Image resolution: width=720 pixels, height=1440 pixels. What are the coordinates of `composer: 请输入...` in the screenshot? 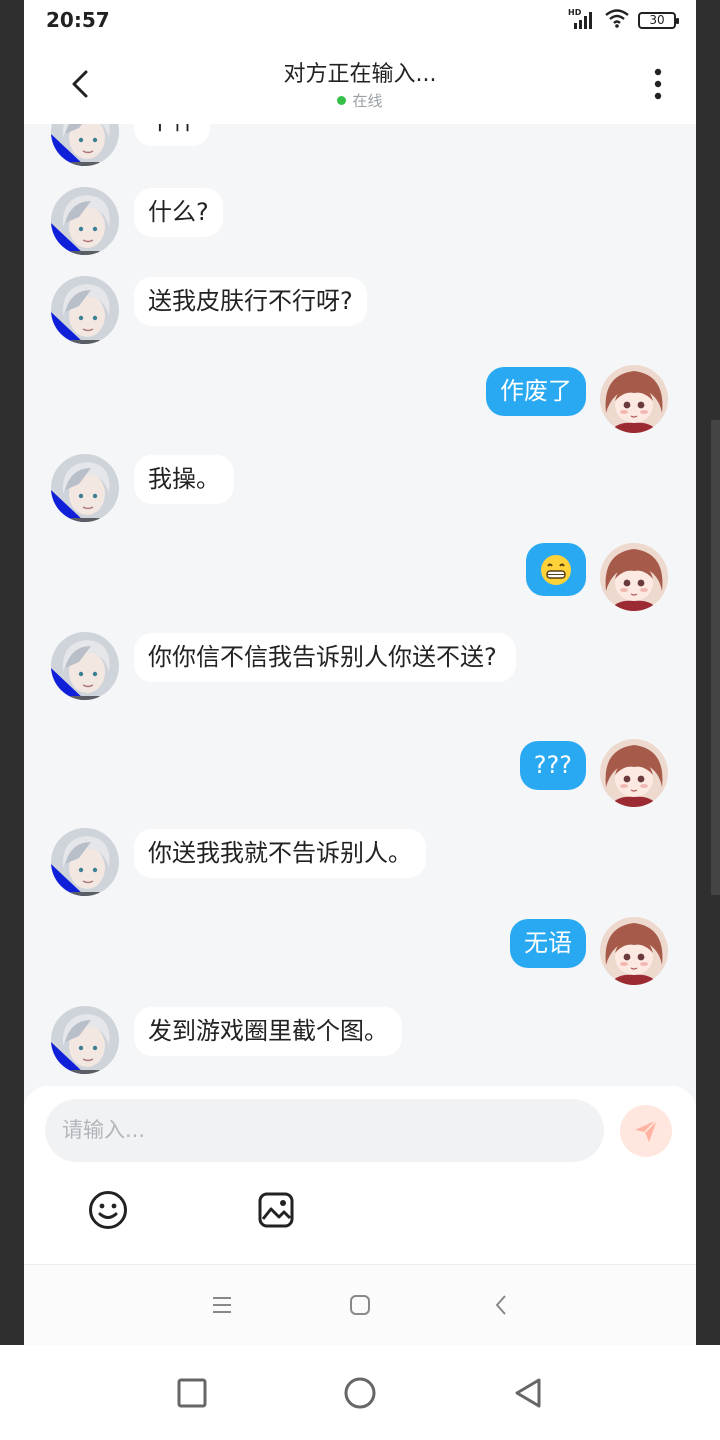 It's located at (360, 1175).